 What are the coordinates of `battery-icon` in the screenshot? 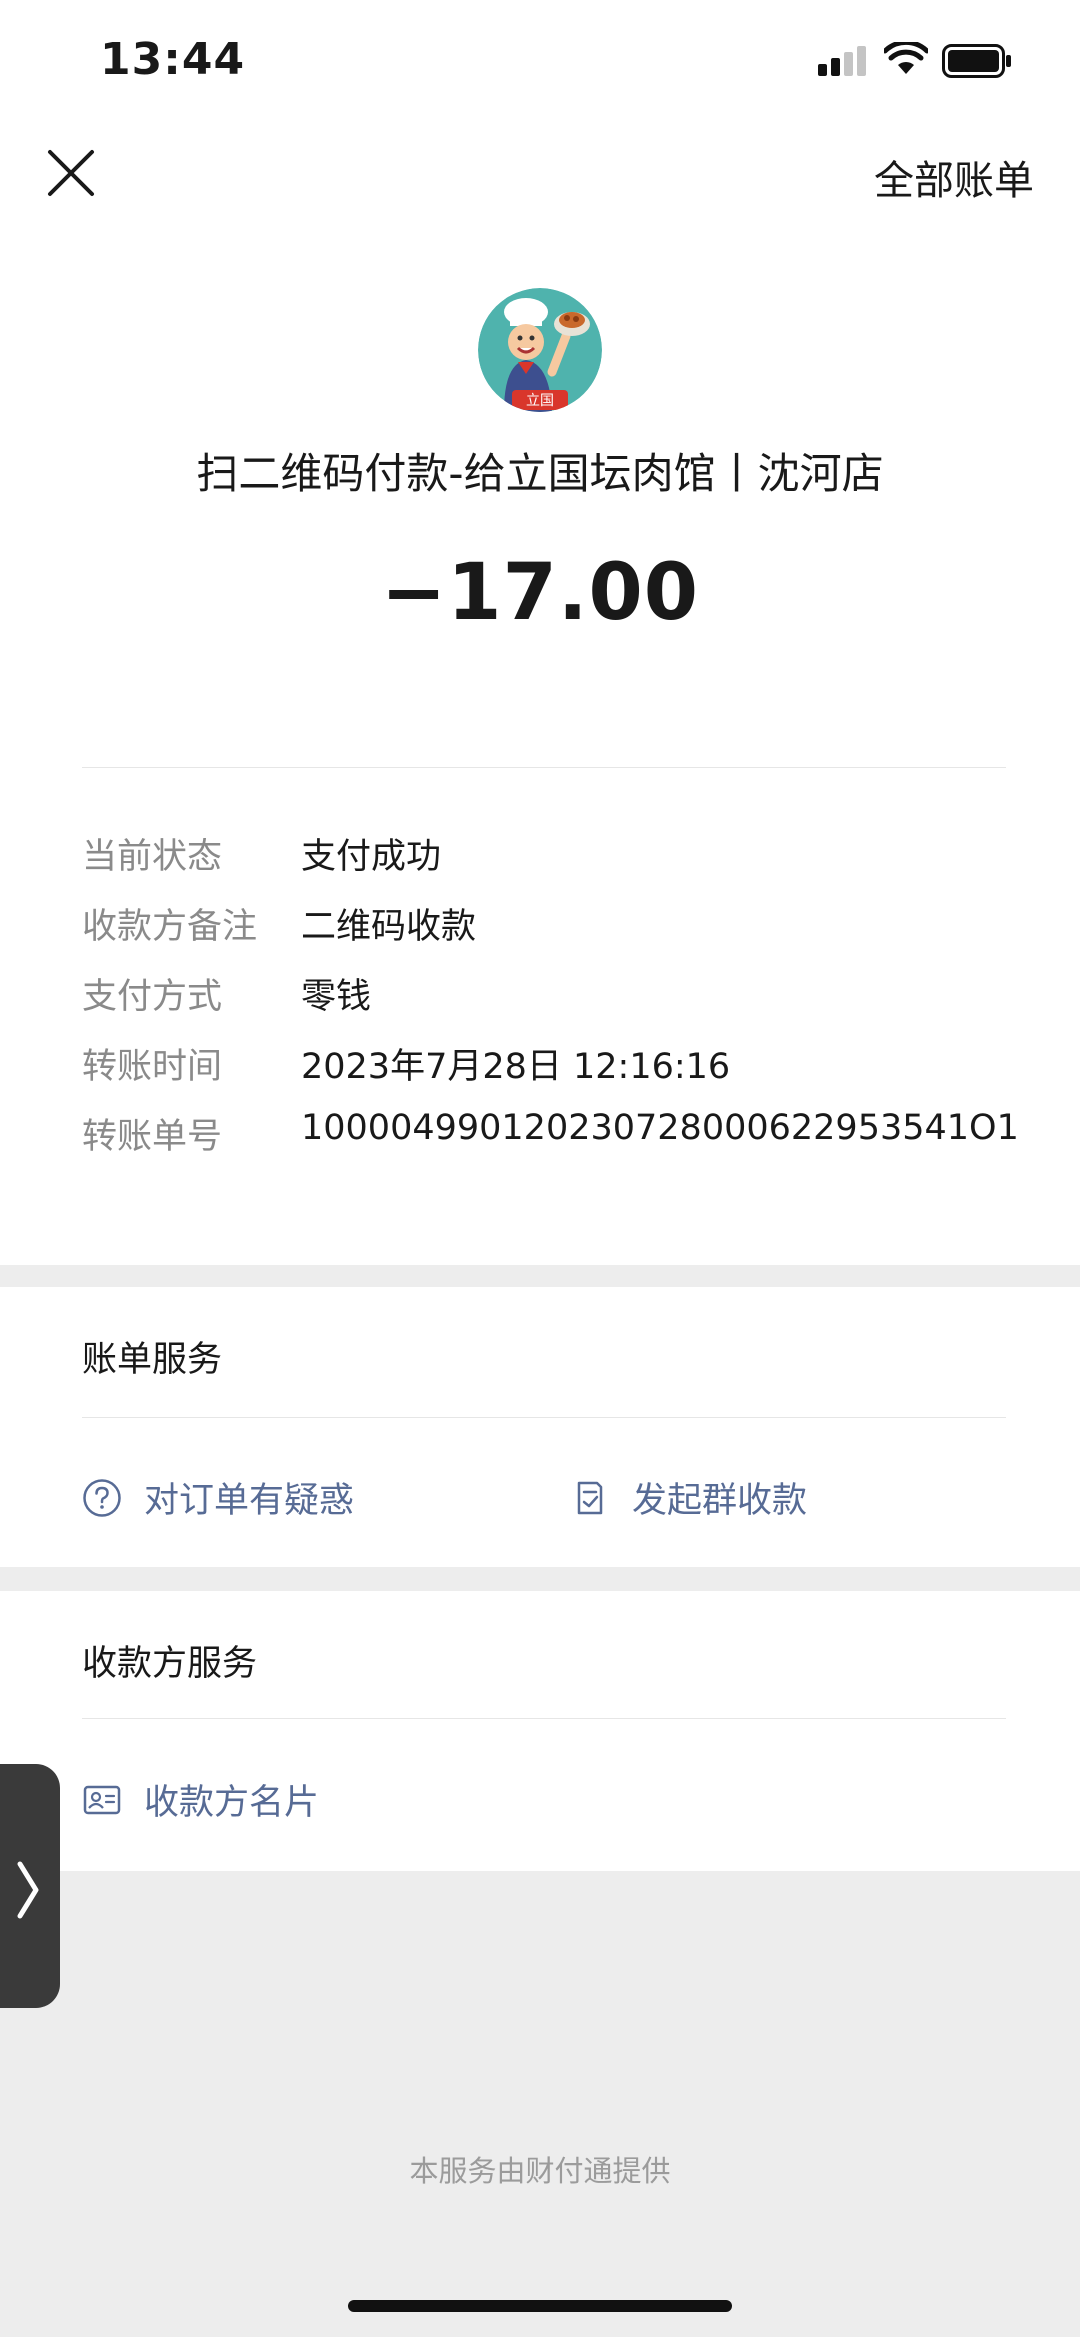 It's located at (976, 61).